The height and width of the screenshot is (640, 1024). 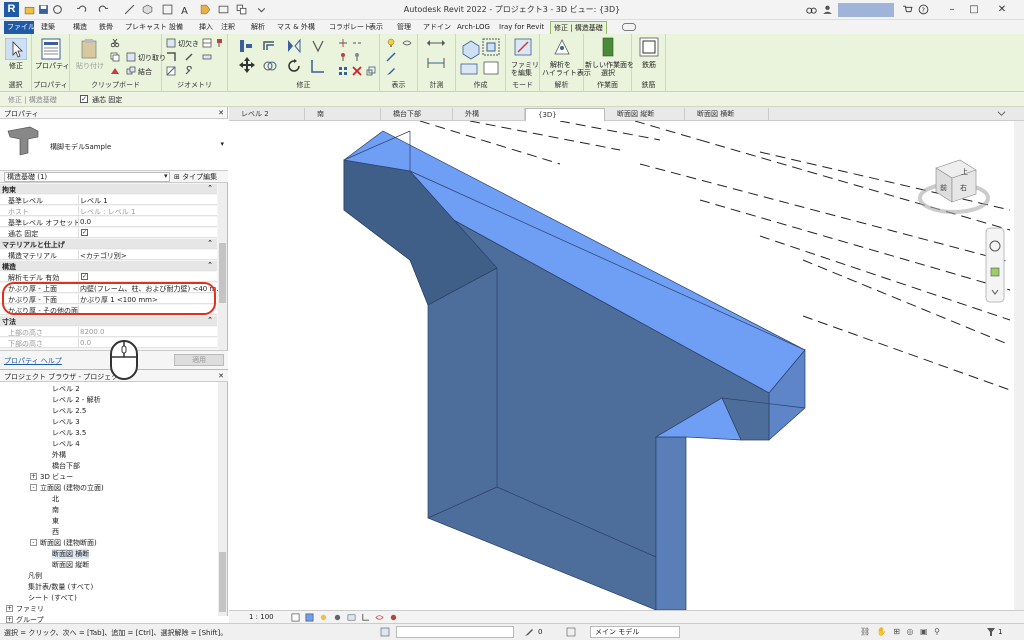 What do you see at coordinates (635, 632) in the screenshot?
I see `design-option-select: メイン モデル` at bounding box center [635, 632].